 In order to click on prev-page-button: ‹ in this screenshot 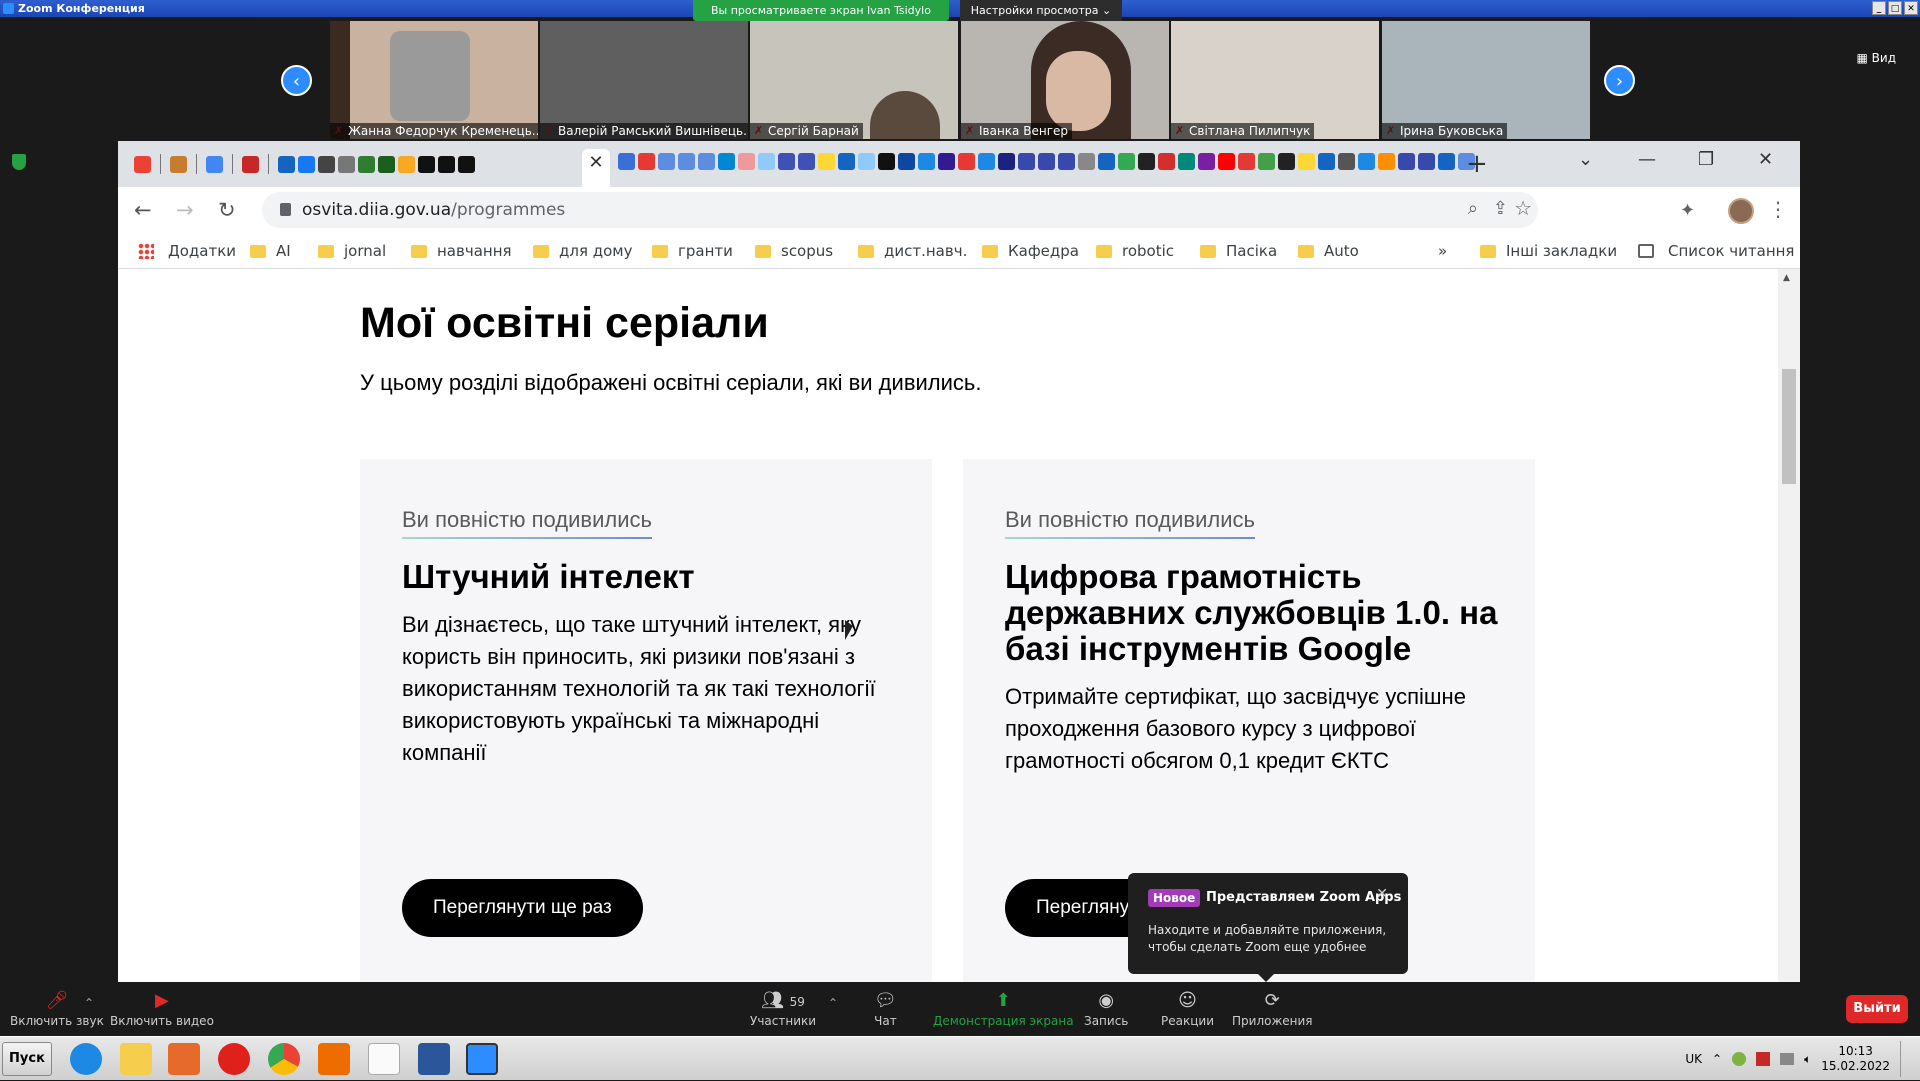, I will do `click(296, 80)`.